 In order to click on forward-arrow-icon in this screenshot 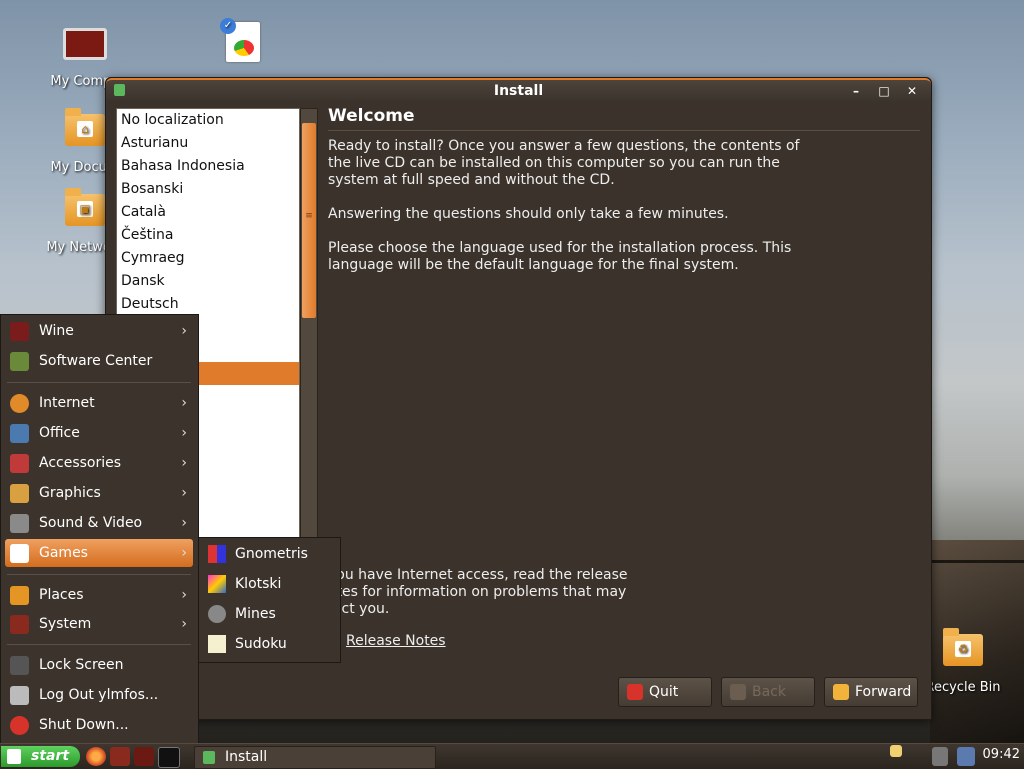, I will do `click(841, 692)`.